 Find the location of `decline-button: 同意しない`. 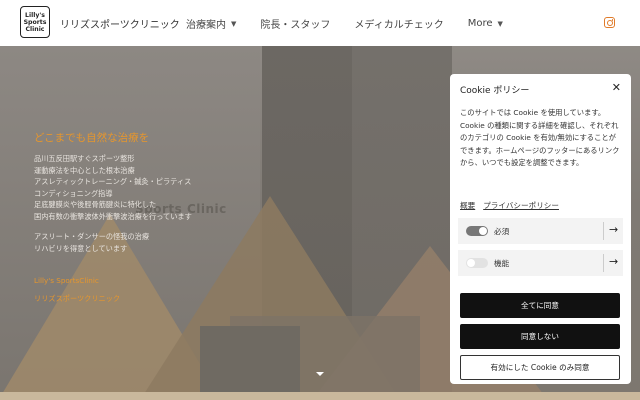

decline-button: 同意しない is located at coordinates (540, 336).